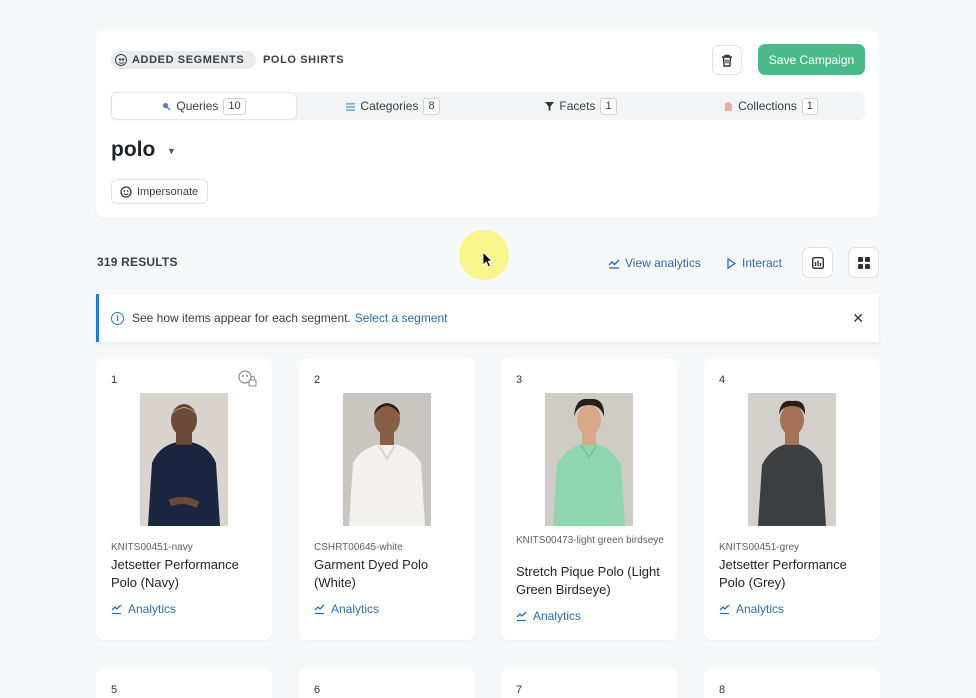 This screenshot has height=698, width=976. Describe the element at coordinates (137, 262) in the screenshot. I see `results-count: 319 RESULTS` at that location.